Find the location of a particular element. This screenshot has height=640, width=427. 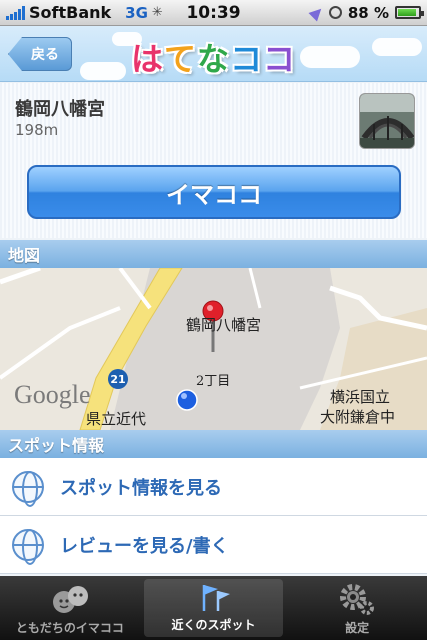

list-item-review: レビューを見る/書く is located at coordinates (213, 545).